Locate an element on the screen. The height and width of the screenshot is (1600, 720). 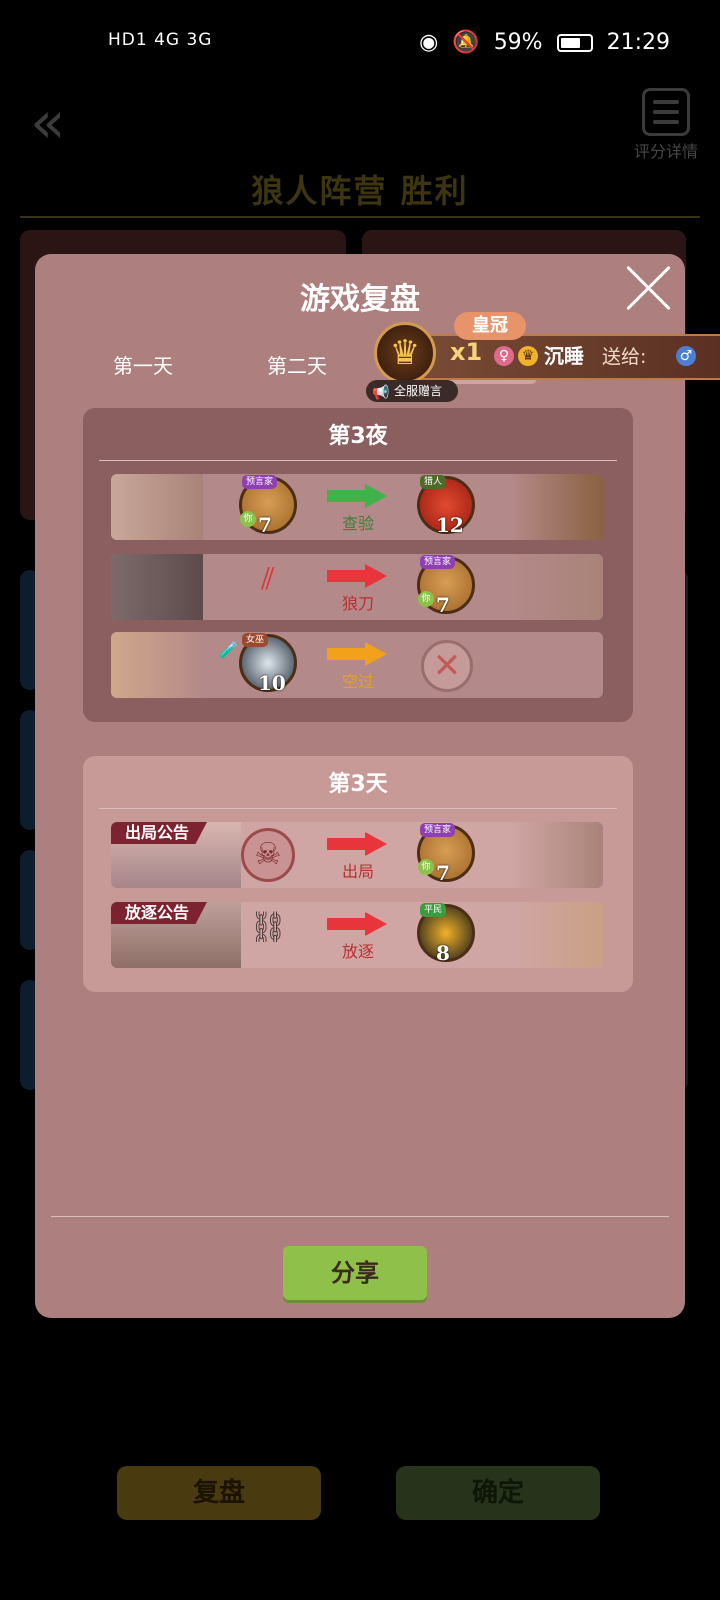
gift-banner: ♛ 皇冠 x1 ♀ ♛ 沉睡 送给: ♂ 📢 全服赠言 is located at coordinates (543, 357).